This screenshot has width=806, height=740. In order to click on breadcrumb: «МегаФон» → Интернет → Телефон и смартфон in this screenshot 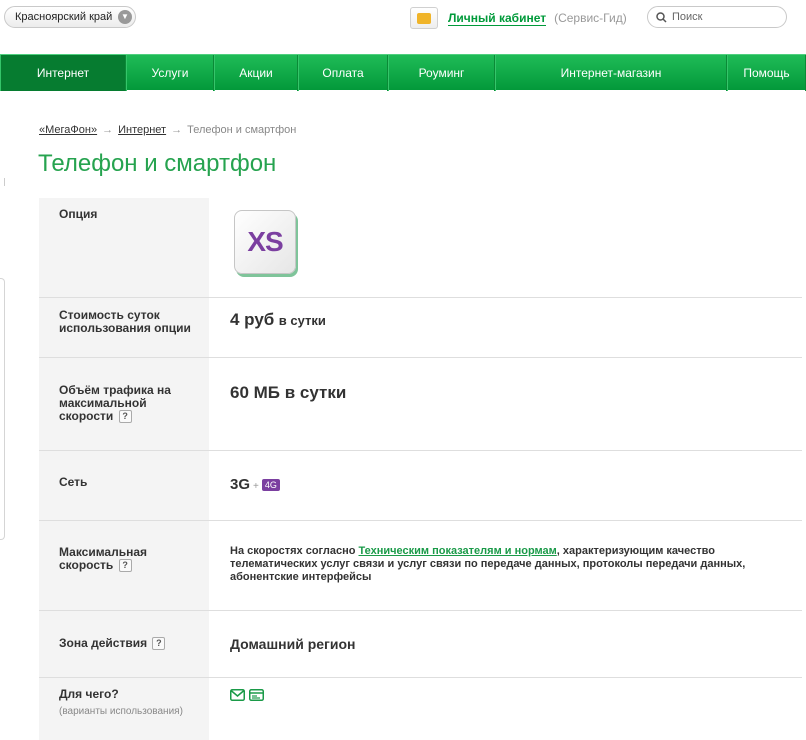, I will do `click(167, 130)`.